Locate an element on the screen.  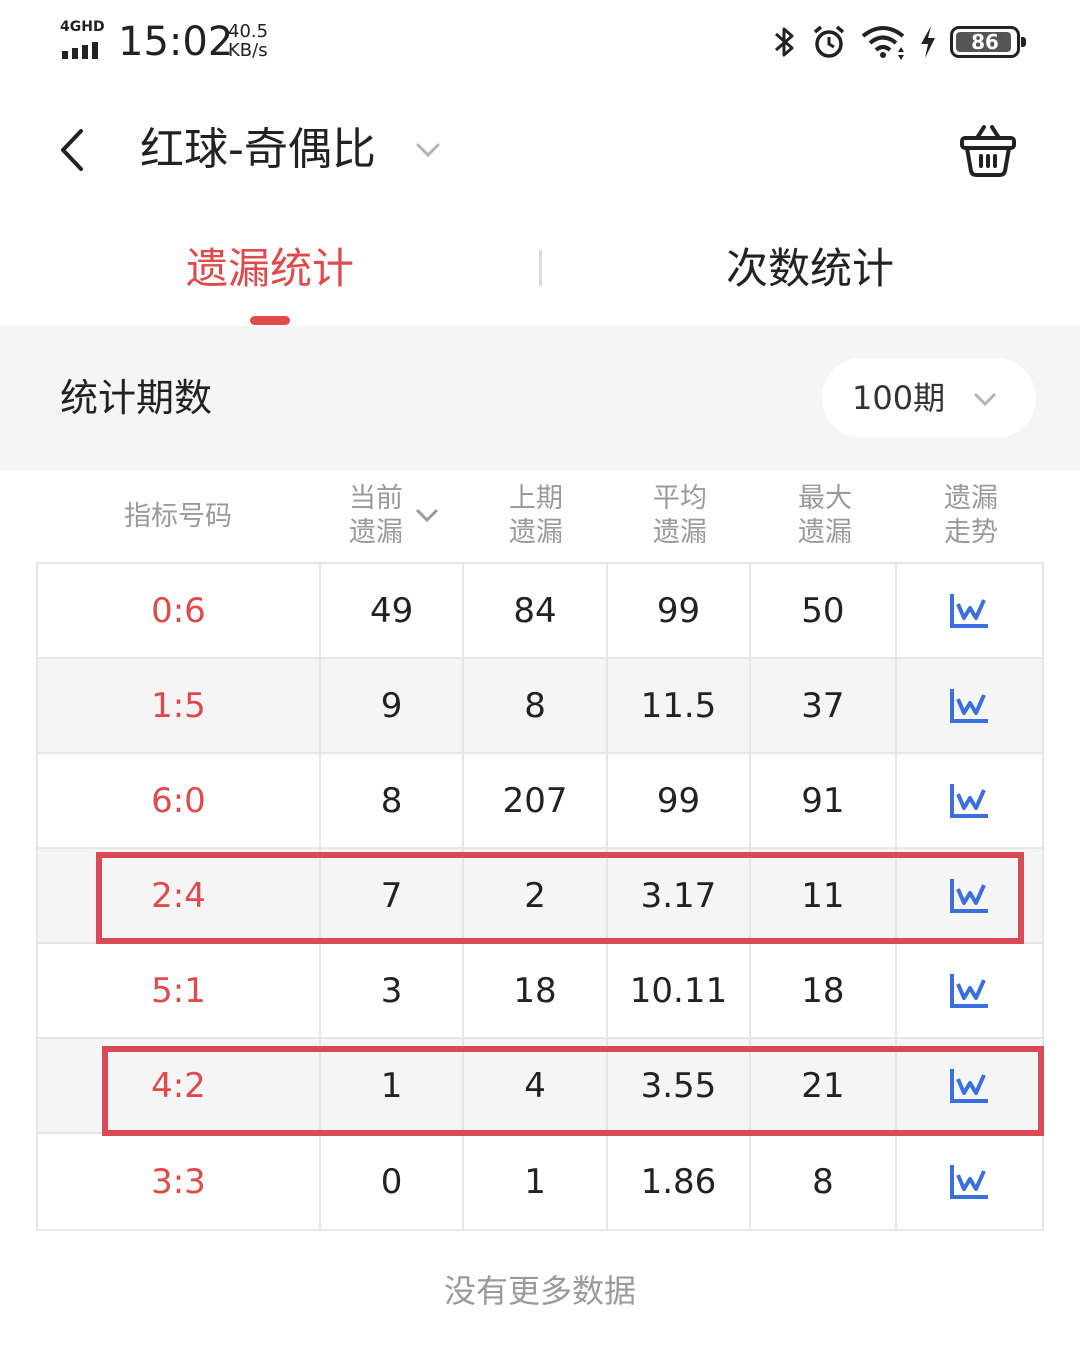
chevron-left-icon is located at coordinates (72, 150).